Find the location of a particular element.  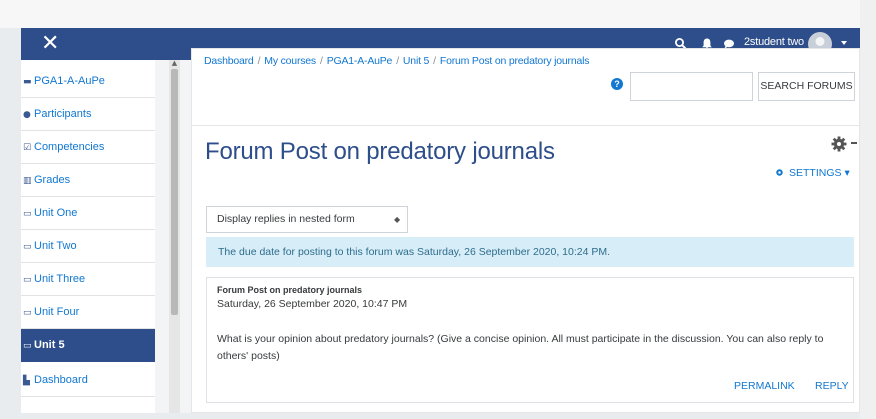

sidebar-item-grades: ▥ Grades is located at coordinates (88, 180).